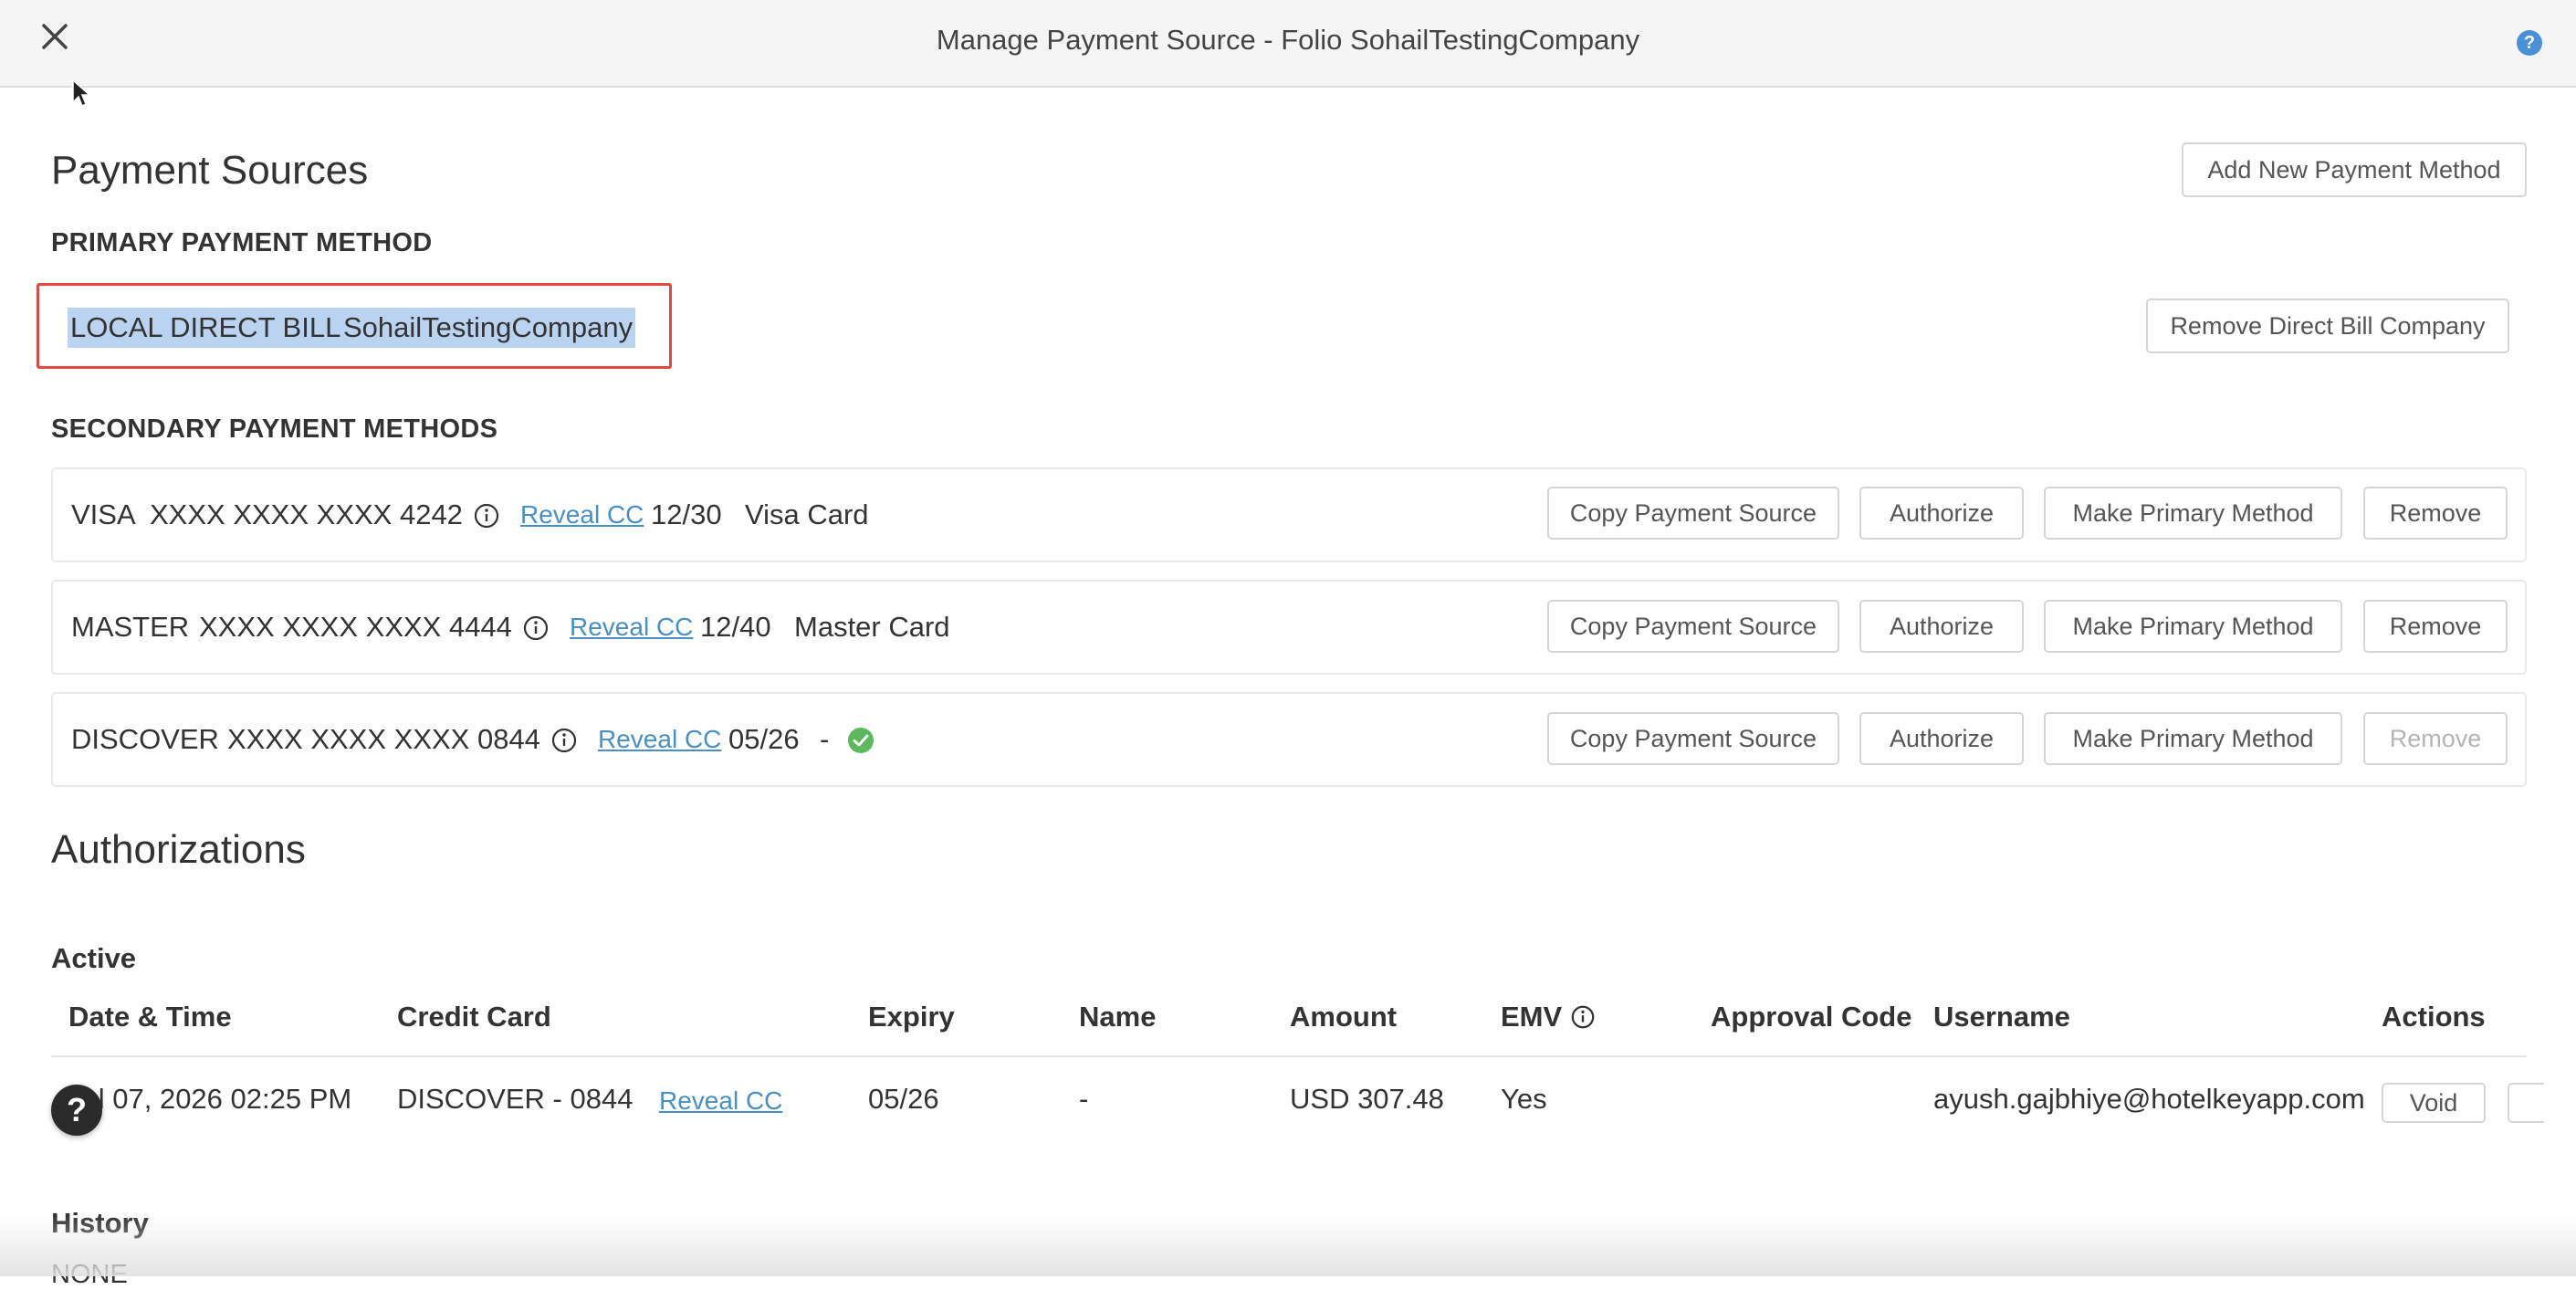  Describe the element at coordinates (912, 1017) in the screenshot. I see `column-header-expiry: Expiry` at that location.